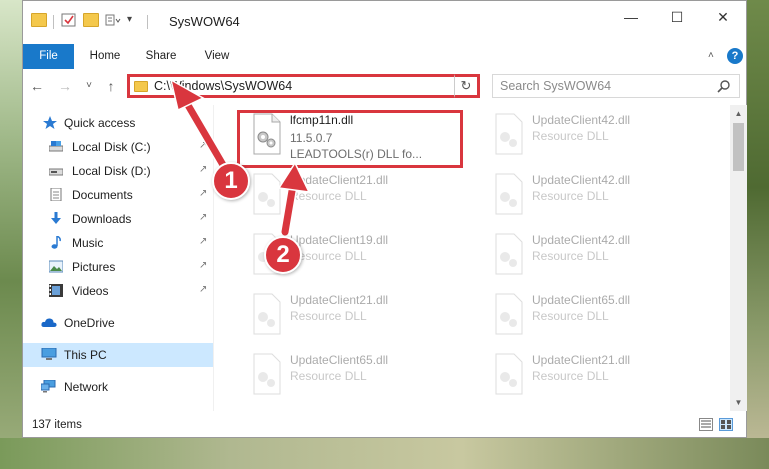 Image resolution: width=769 pixels, height=469 pixels. I want to click on address-bar: C:\Windows\SysWOW64 ˅, so click(302, 86).